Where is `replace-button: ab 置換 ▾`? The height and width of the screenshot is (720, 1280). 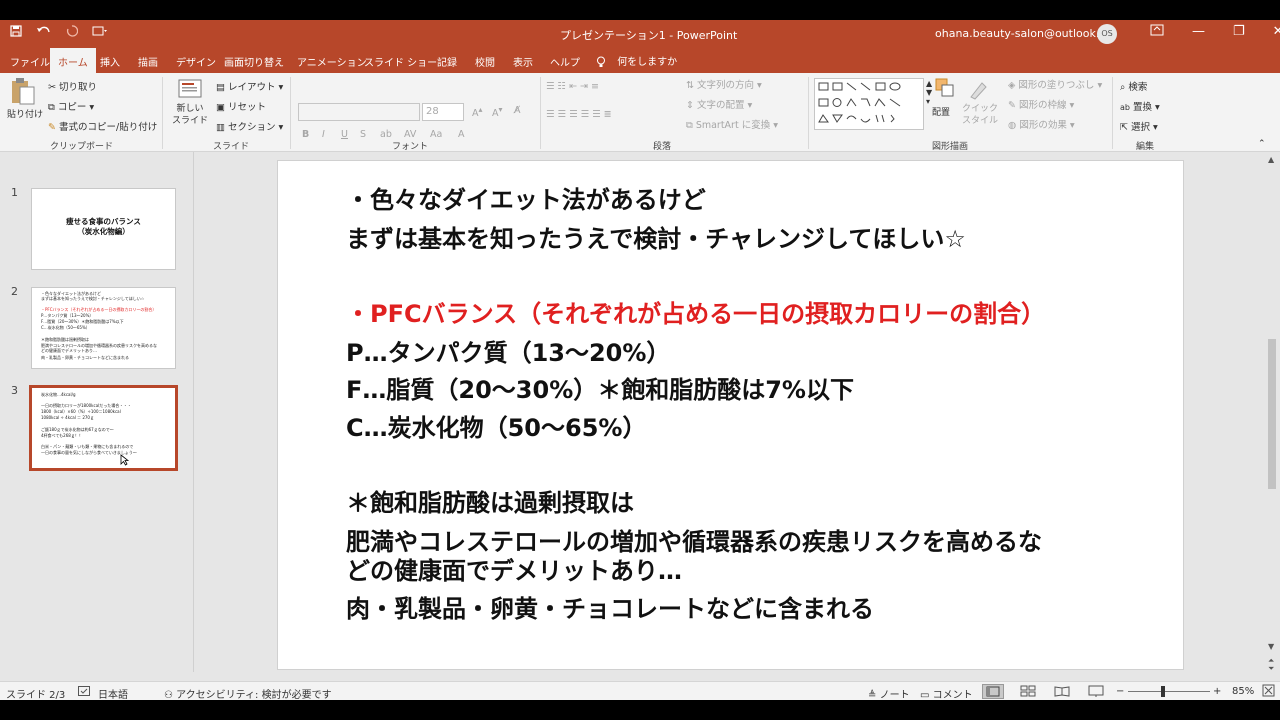 replace-button: ab 置換 ▾ is located at coordinates (1140, 106).